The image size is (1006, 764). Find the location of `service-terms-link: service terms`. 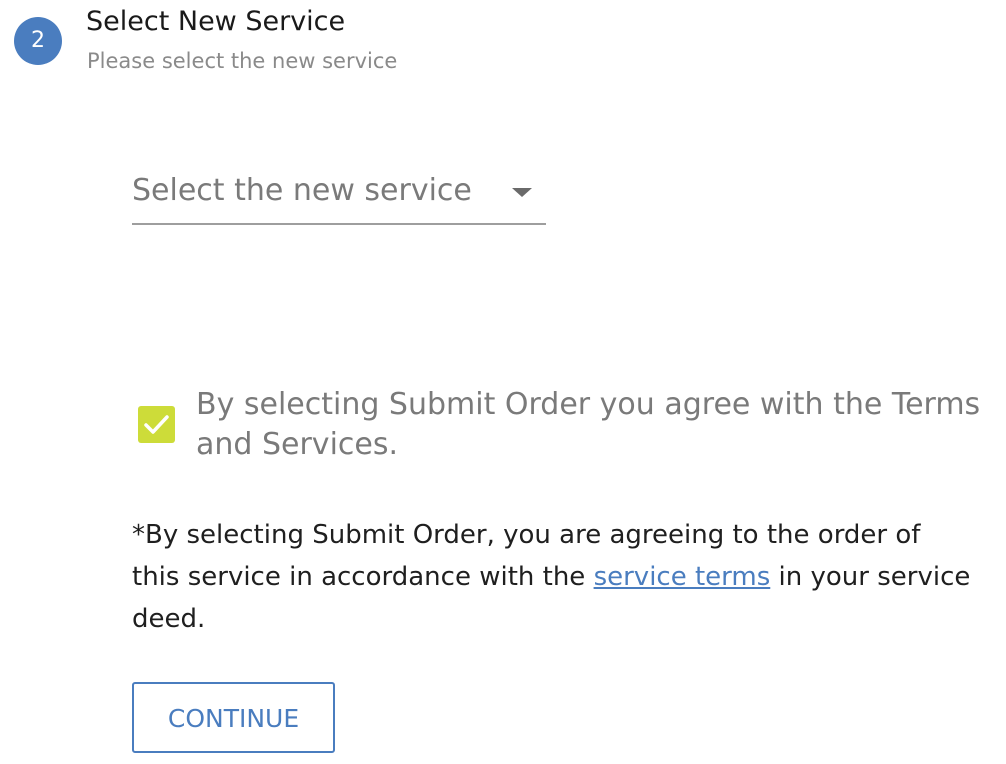

service-terms-link: service terms is located at coordinates (682, 577).